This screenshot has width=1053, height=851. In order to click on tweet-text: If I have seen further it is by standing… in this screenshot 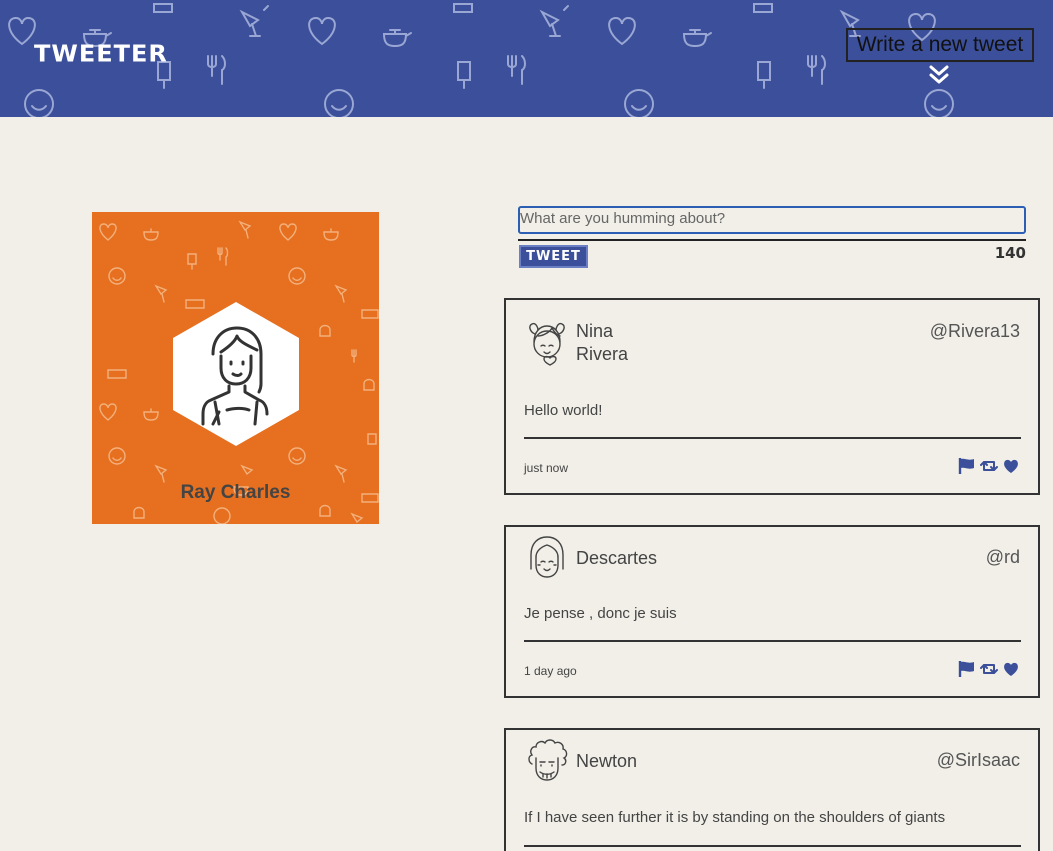, I will do `click(735, 817)`.